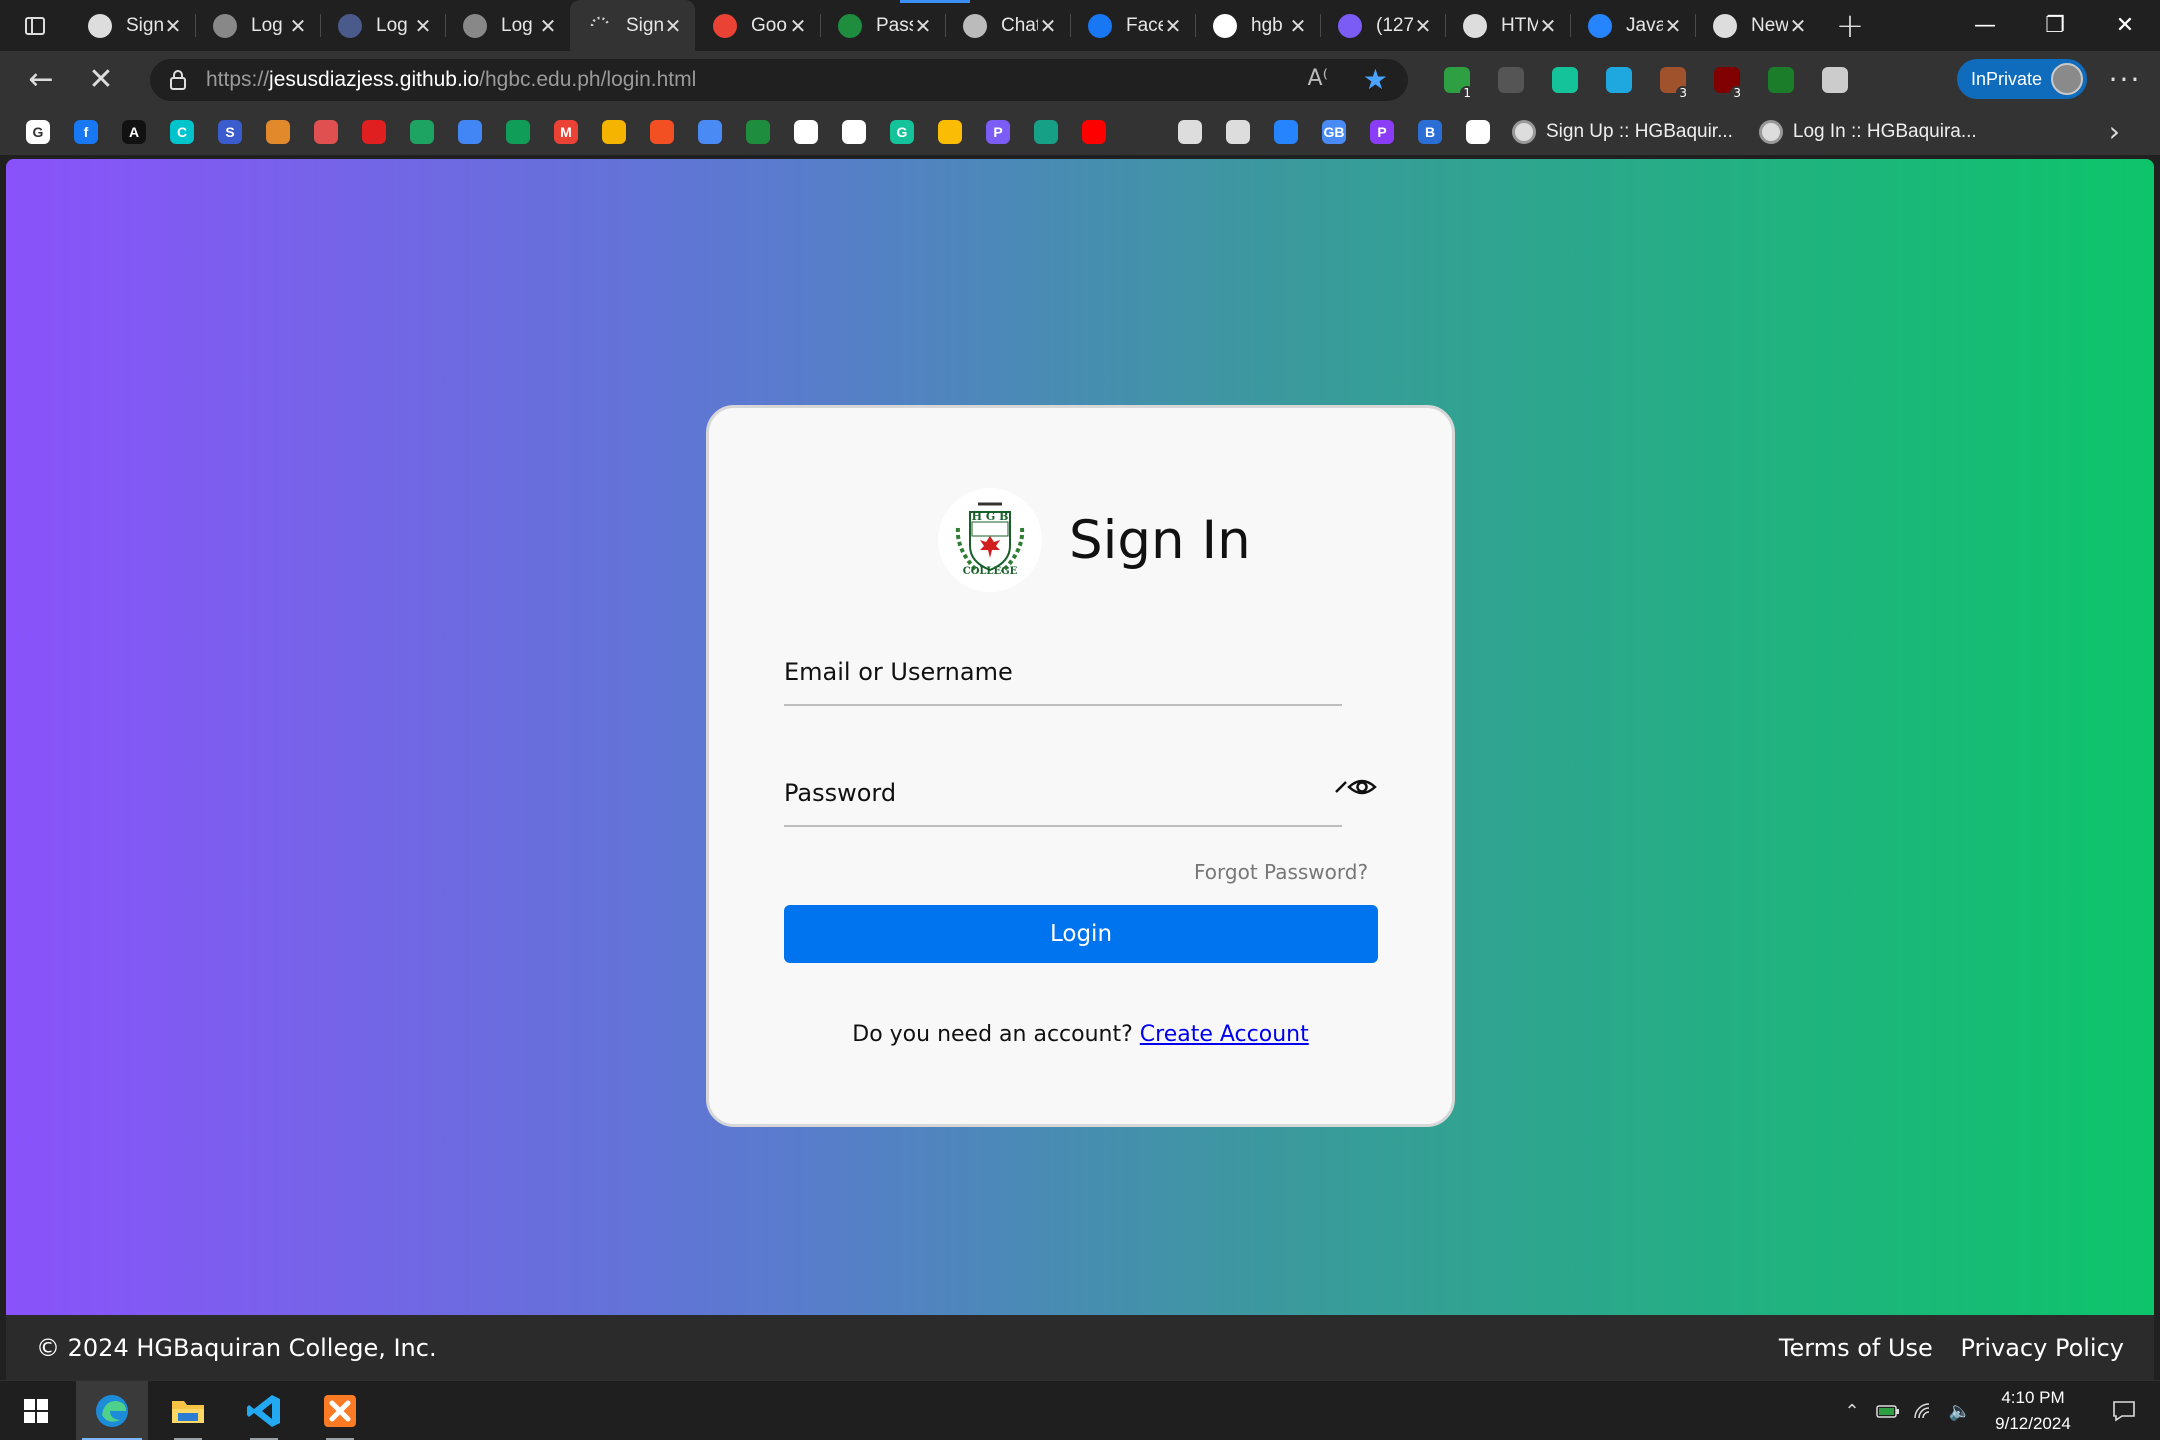 Image resolution: width=2160 pixels, height=1440 pixels. Describe the element at coordinates (1960, 1410) in the screenshot. I see `volume-icon: 🔈` at that location.